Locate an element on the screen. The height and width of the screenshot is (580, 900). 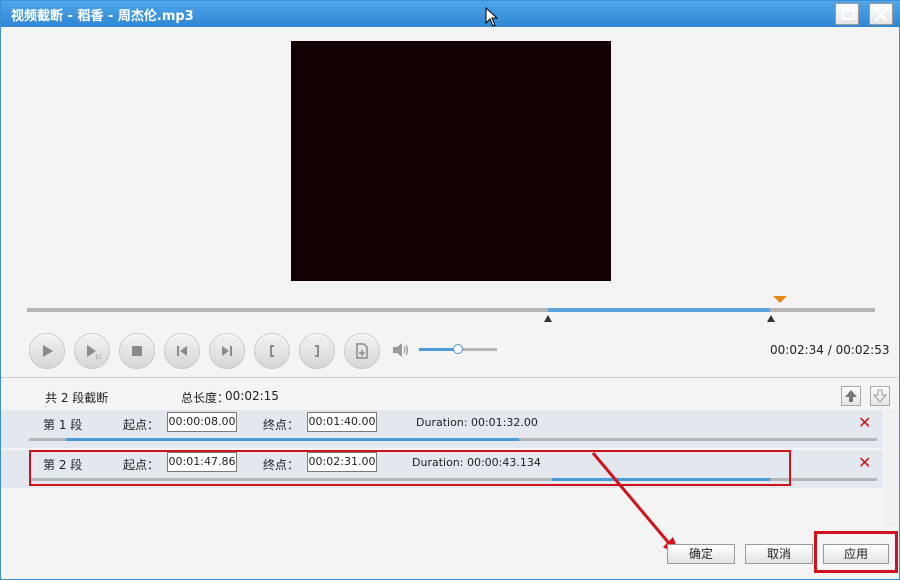
svg-text: 13 is located at coordinates (98, 357).